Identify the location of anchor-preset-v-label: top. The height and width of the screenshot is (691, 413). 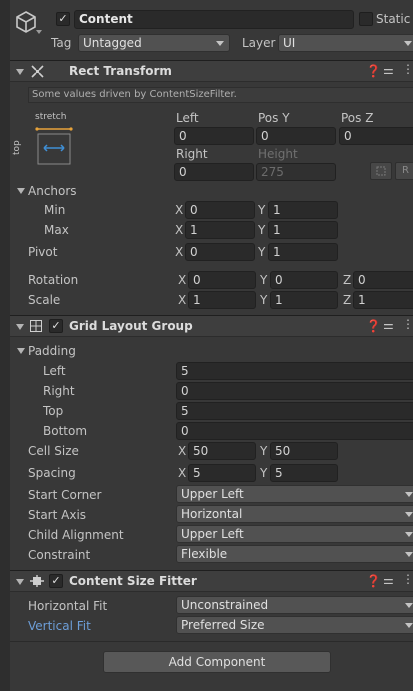
(17, 147).